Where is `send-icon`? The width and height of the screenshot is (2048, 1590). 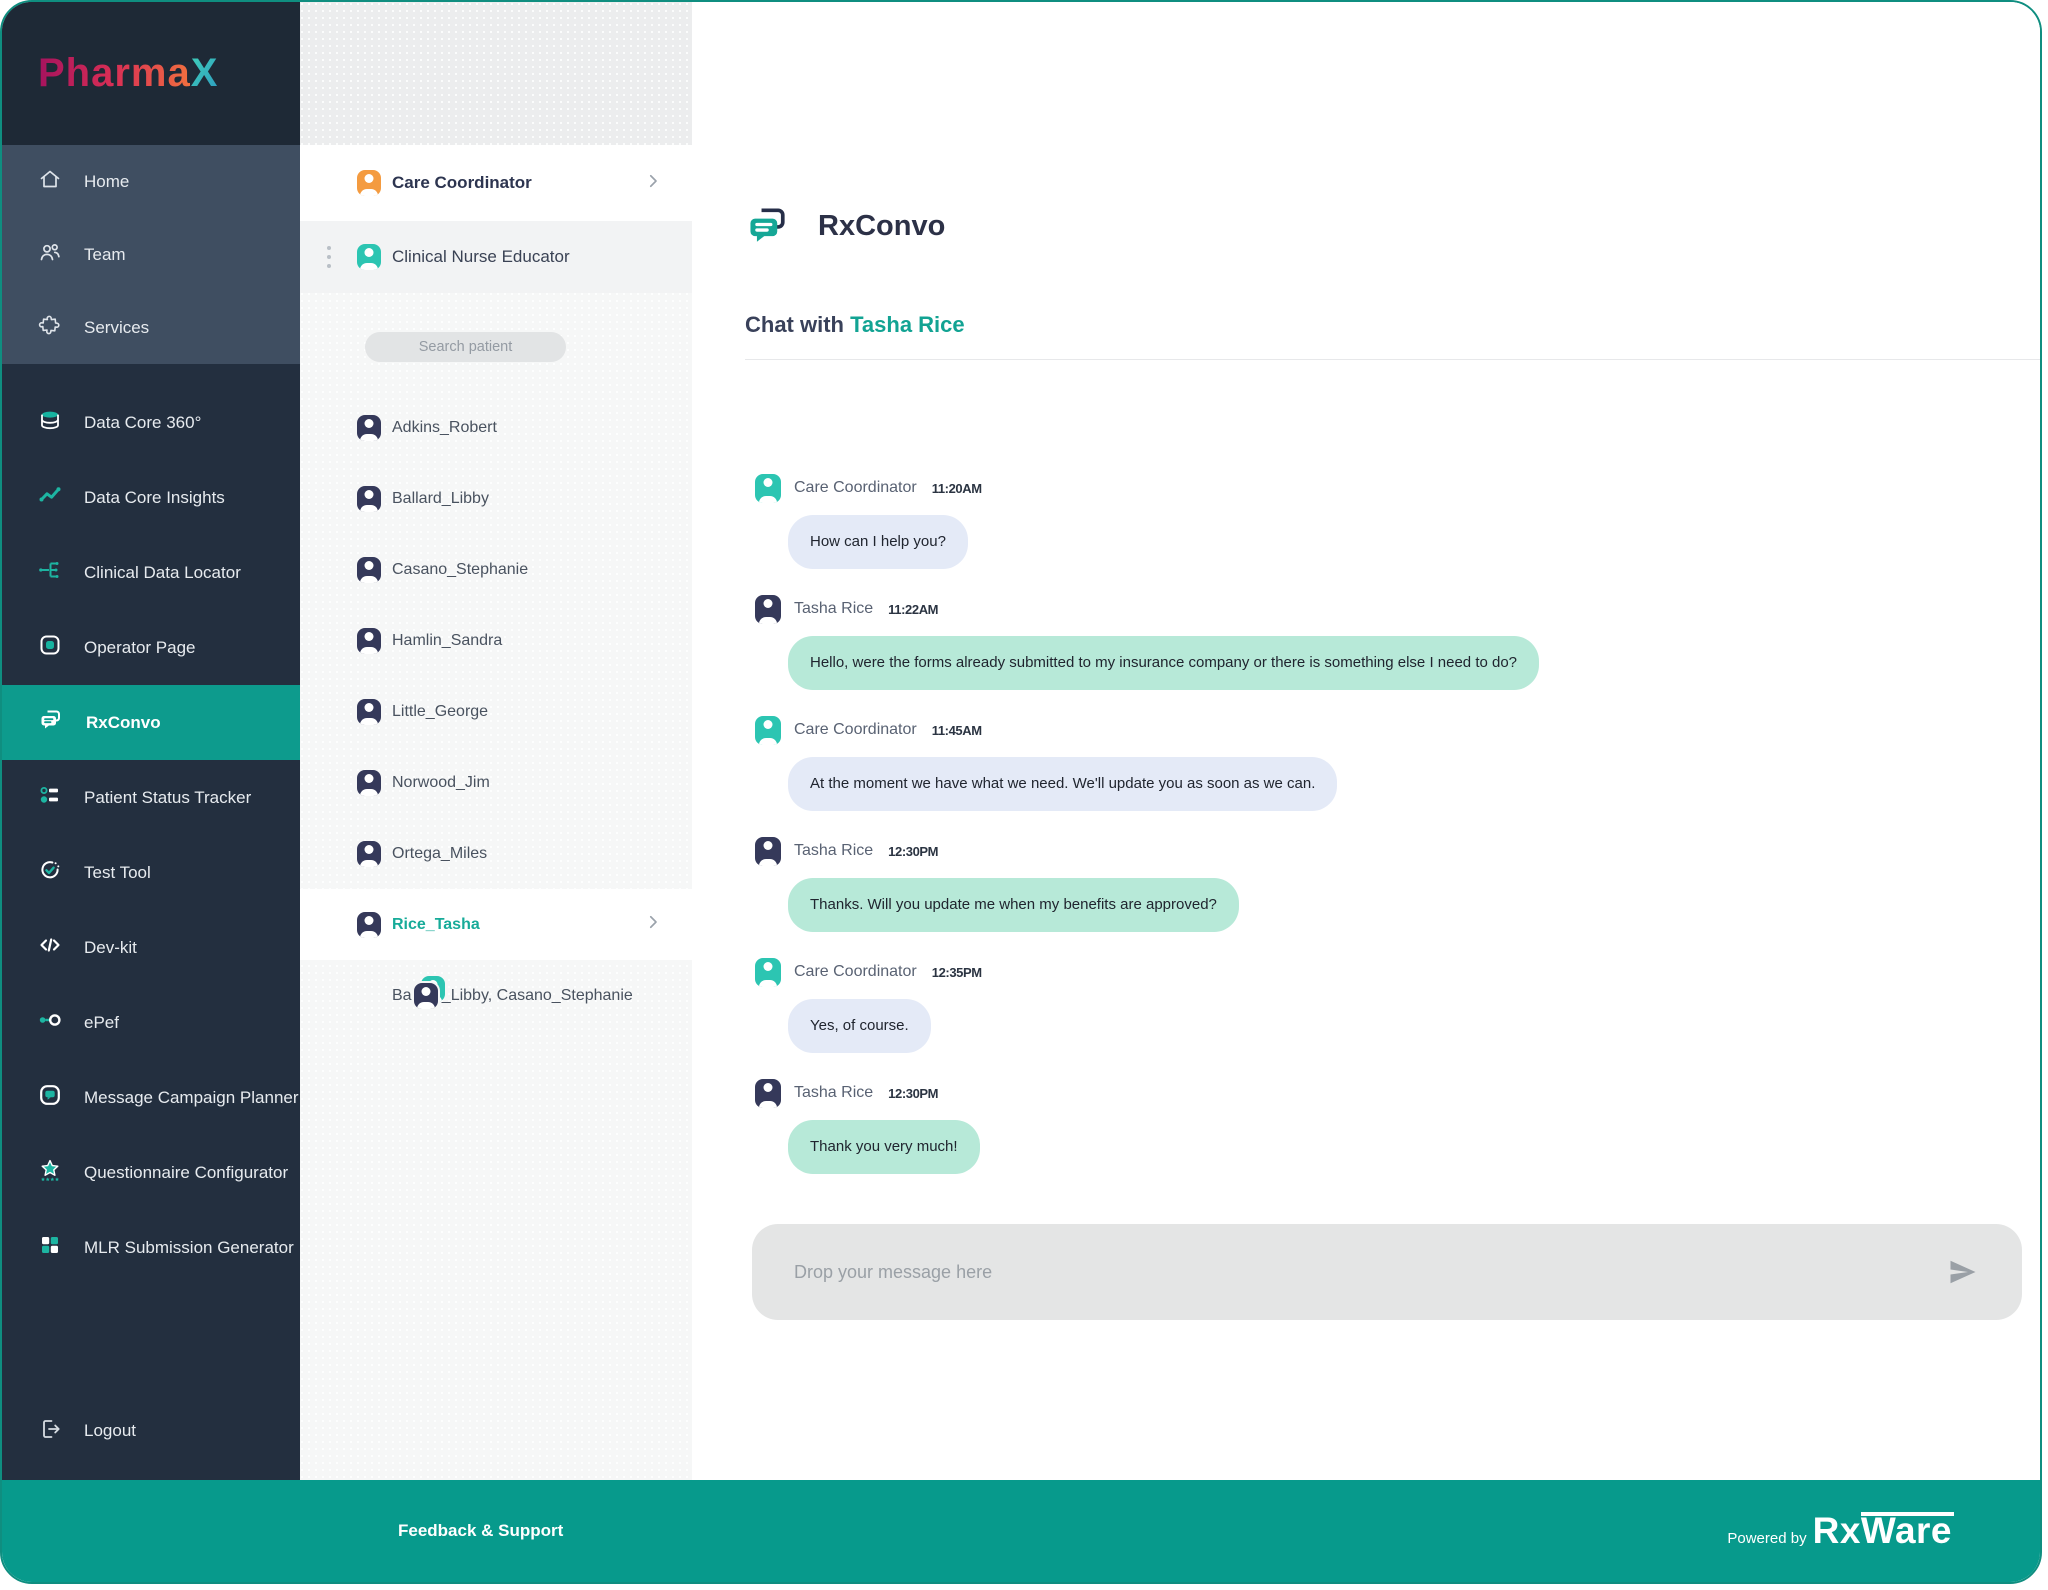
send-icon is located at coordinates (1963, 1275).